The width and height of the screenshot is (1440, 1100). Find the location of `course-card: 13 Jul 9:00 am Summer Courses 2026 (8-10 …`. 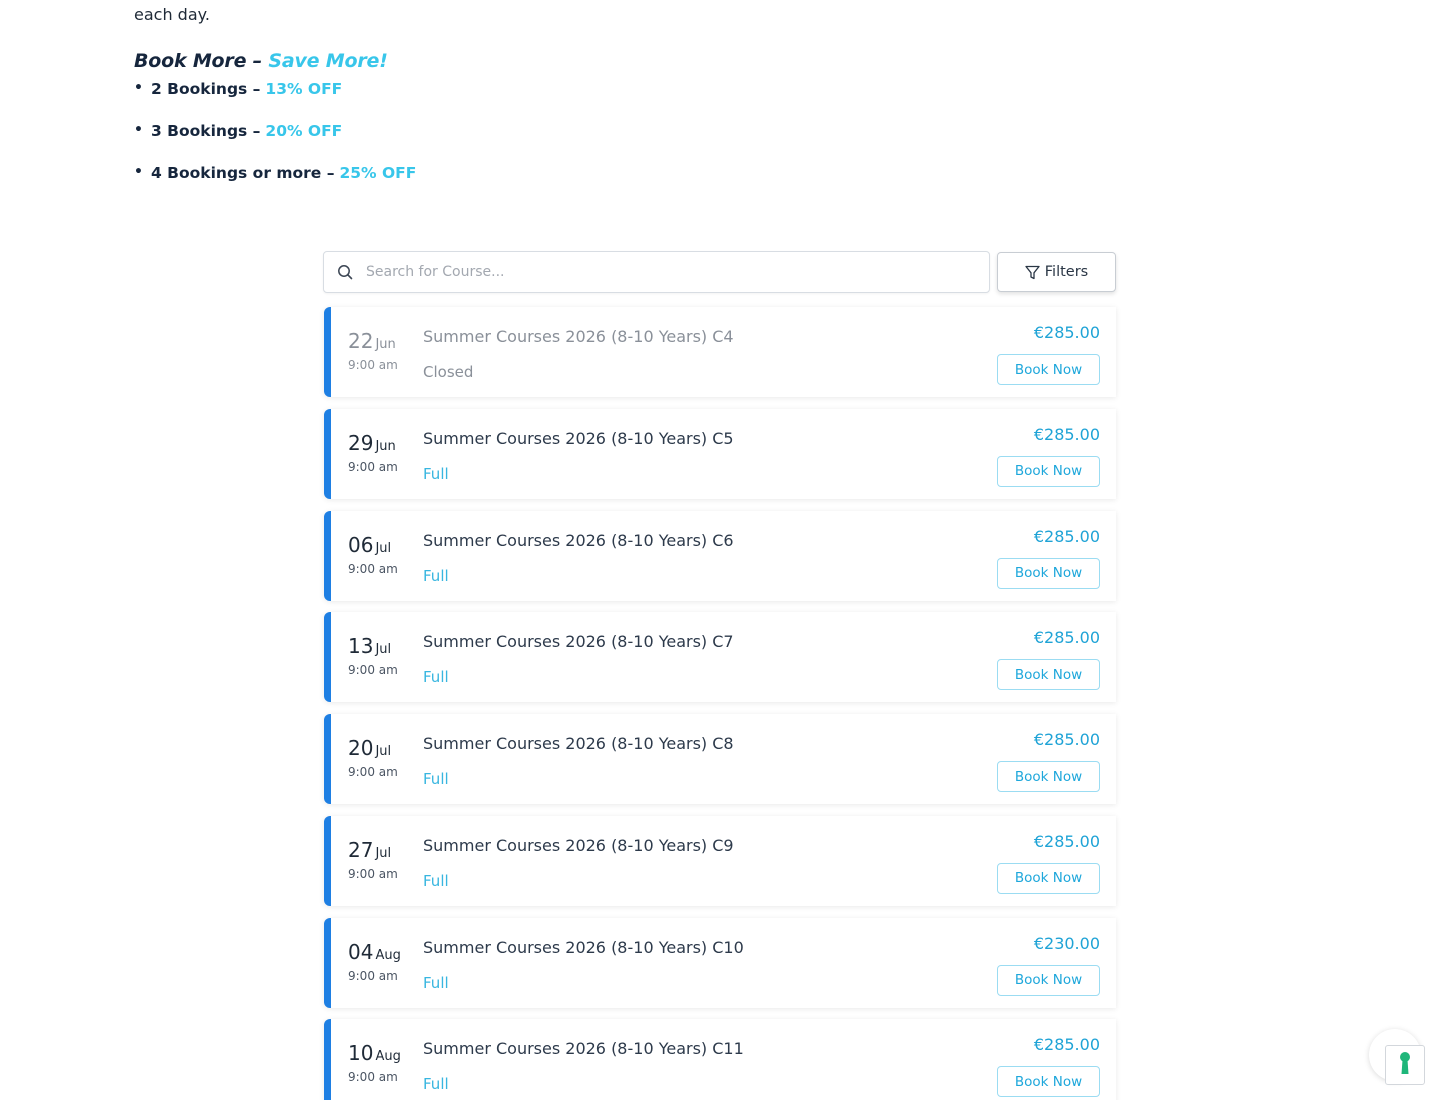

course-card: 13 Jul 9:00 am Summer Courses 2026 (8-10 … is located at coordinates (720, 657).